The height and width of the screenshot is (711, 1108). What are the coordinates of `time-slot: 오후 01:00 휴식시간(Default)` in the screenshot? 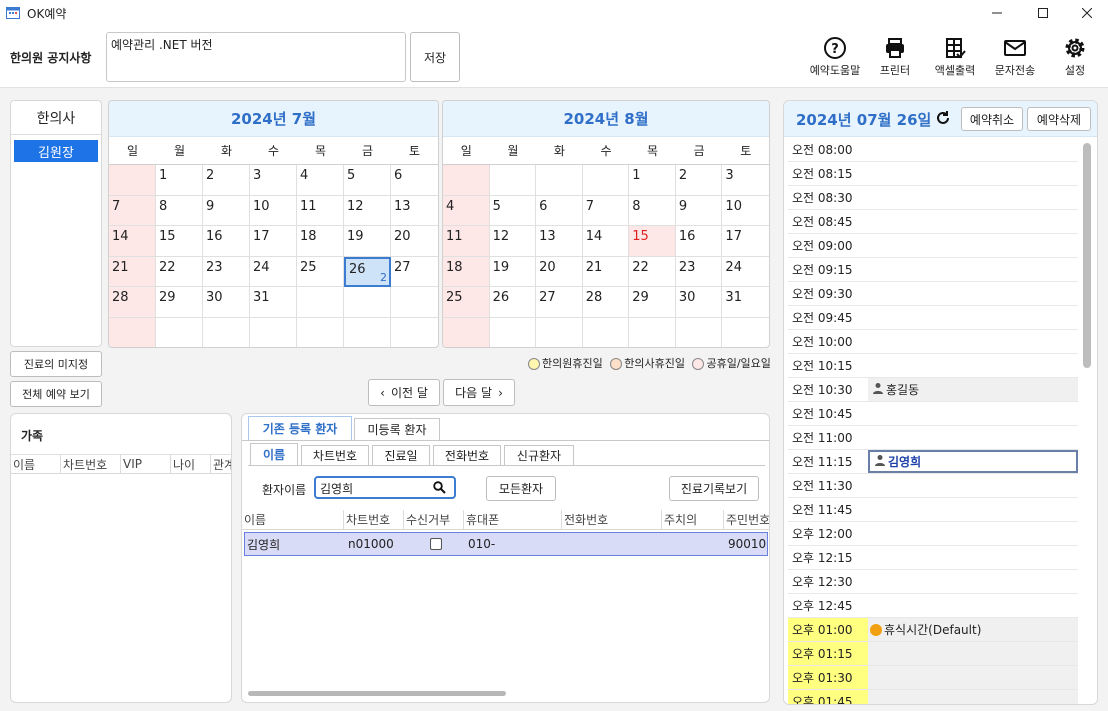 It's located at (933, 630).